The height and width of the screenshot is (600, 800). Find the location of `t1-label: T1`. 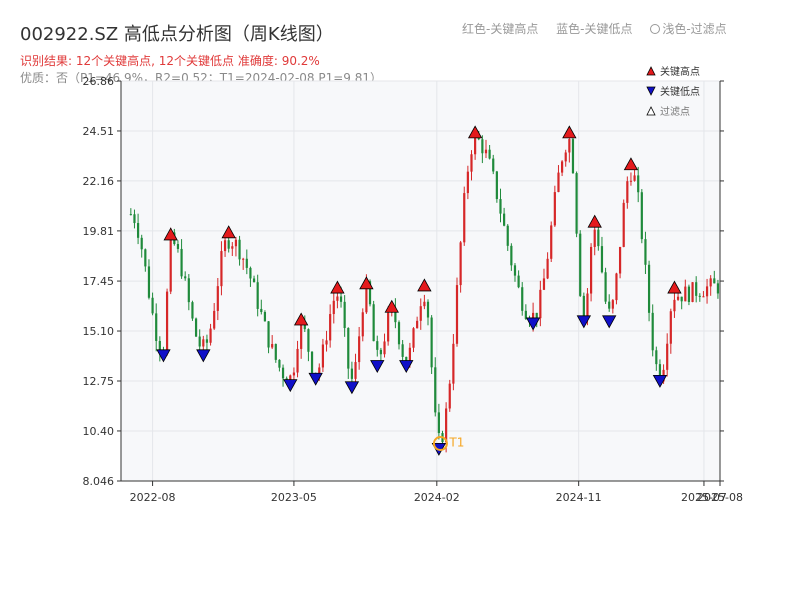

t1-label: T1 is located at coordinates (456, 442).